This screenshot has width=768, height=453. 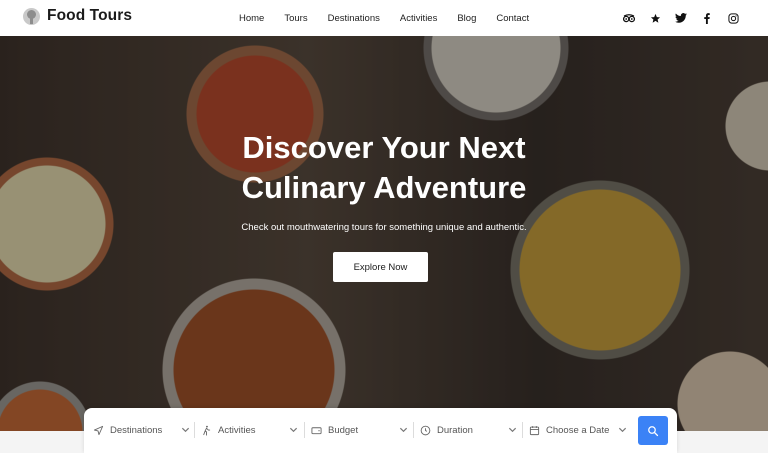 What do you see at coordinates (418, 18) in the screenshot?
I see `nav-activities: Activities` at bounding box center [418, 18].